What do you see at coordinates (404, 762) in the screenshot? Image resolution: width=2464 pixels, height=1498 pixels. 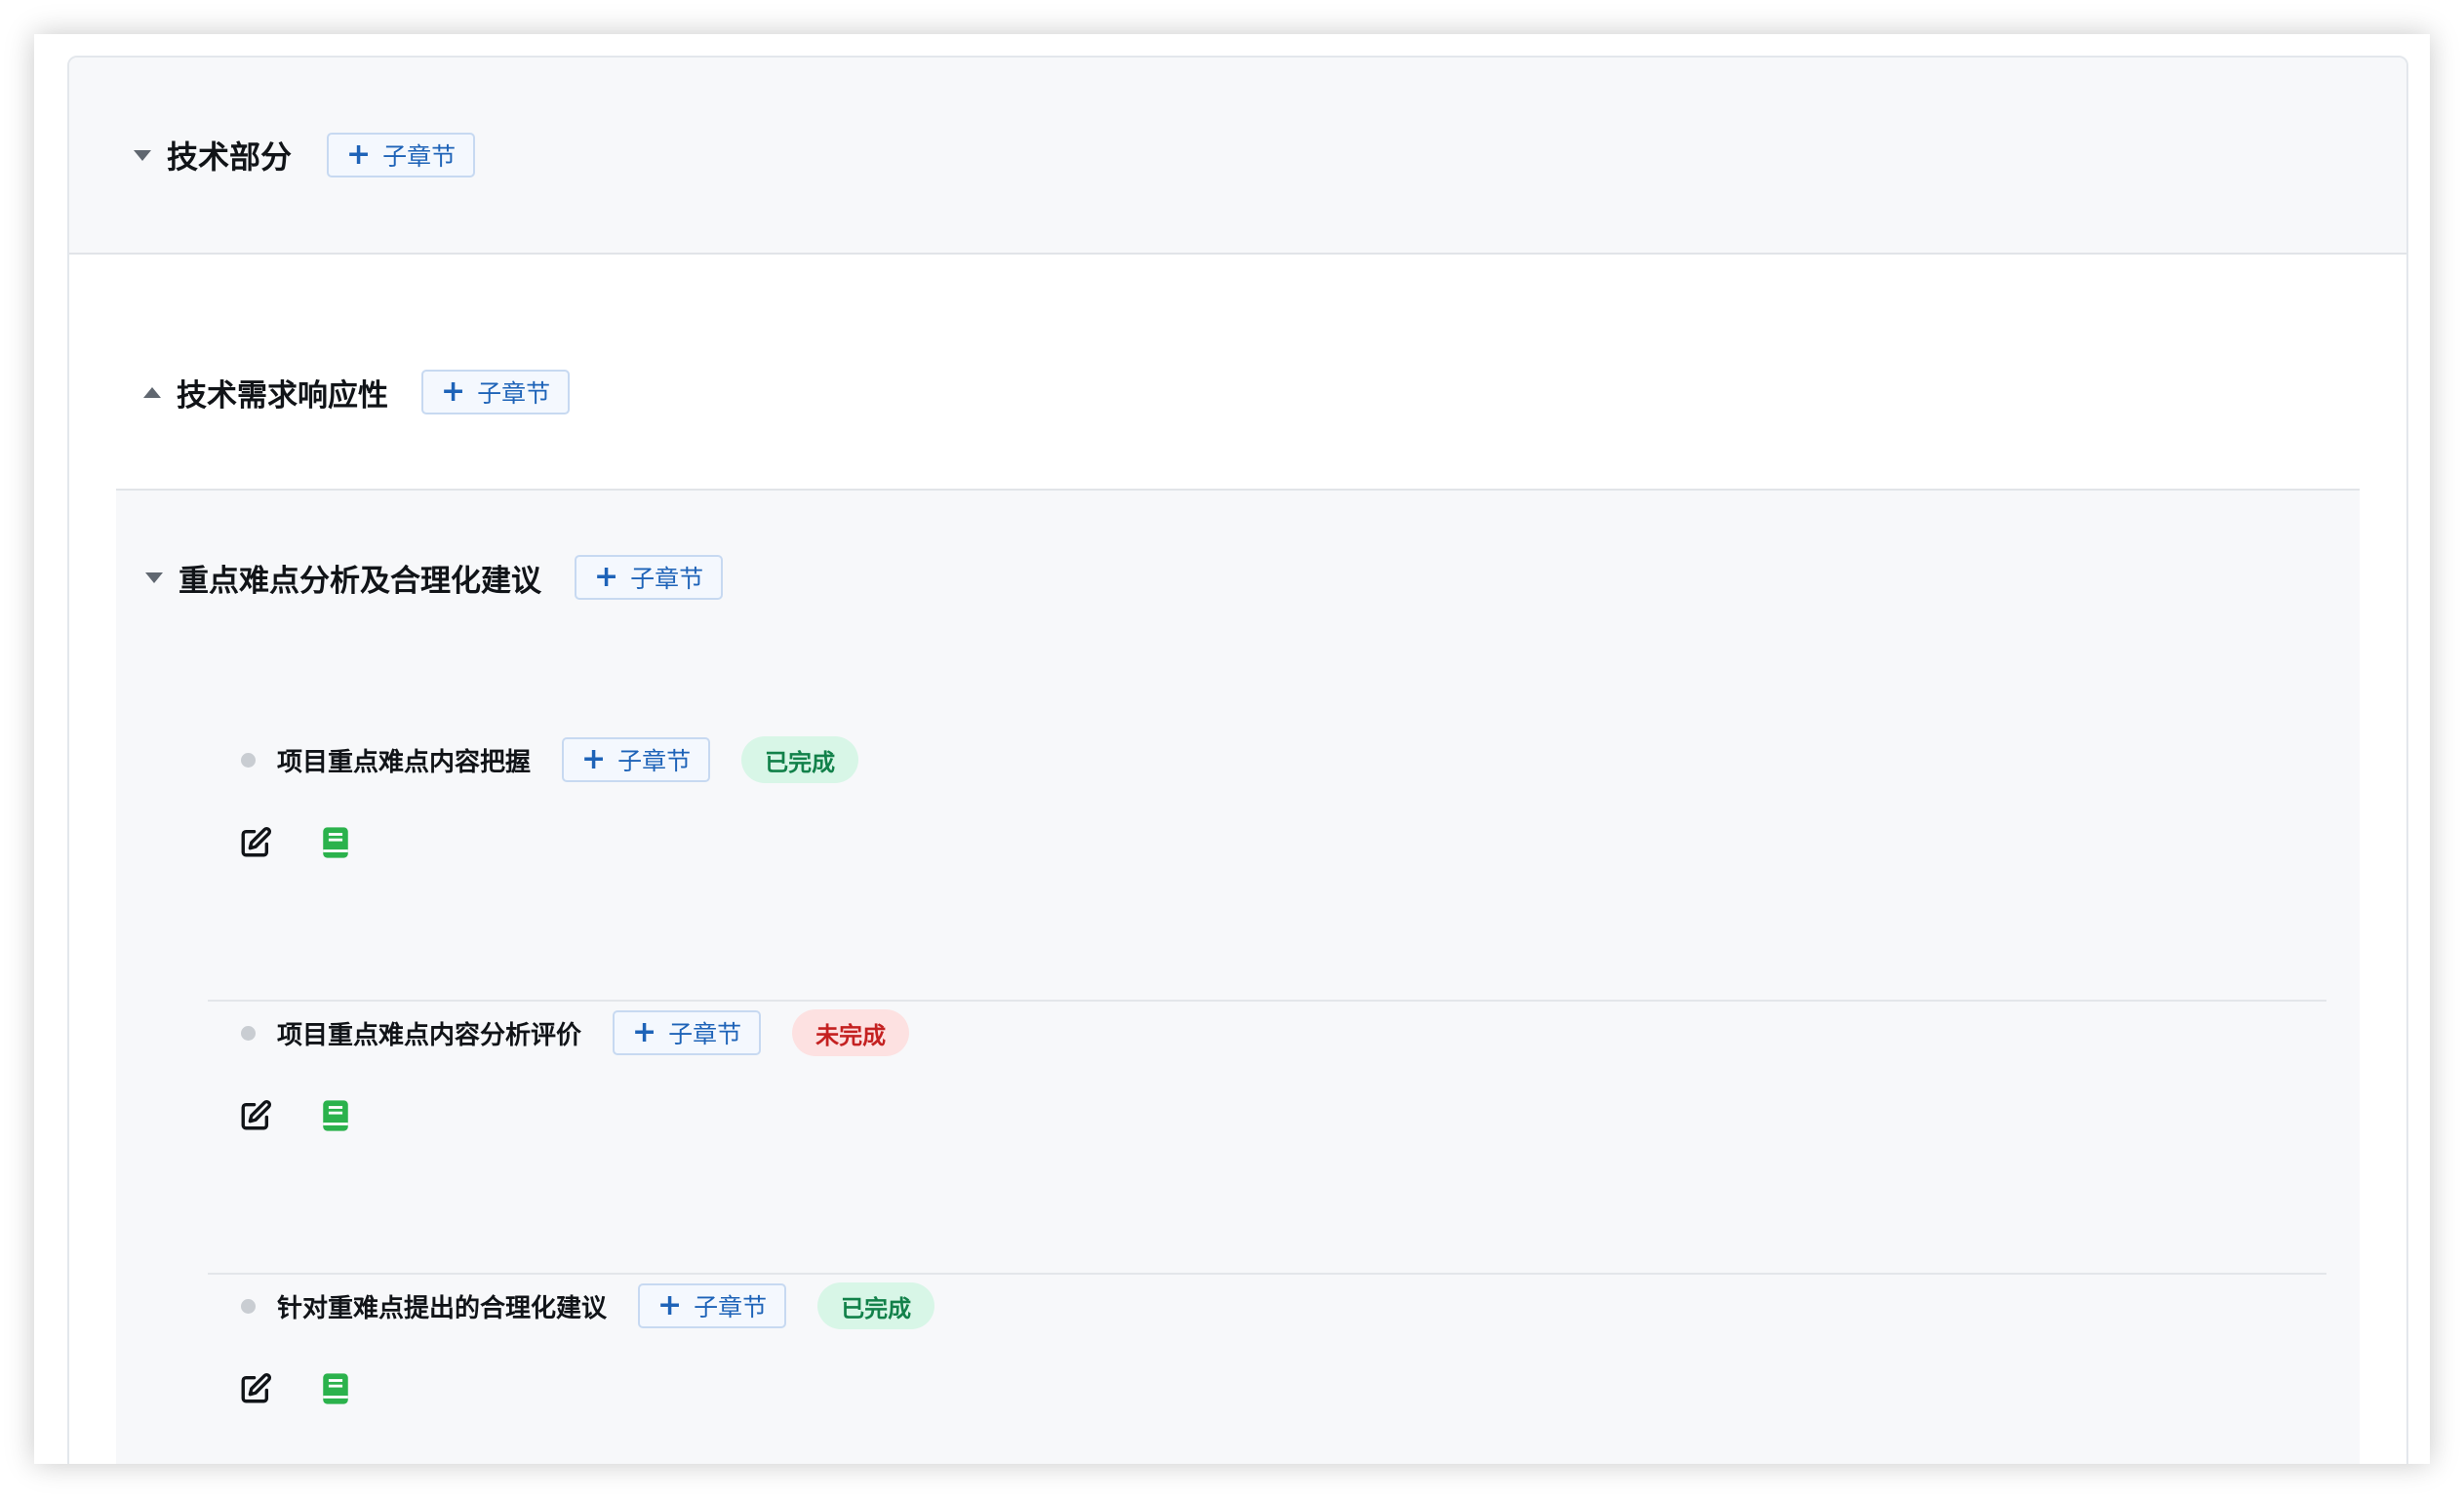 I see `item-title: 项目重点难点内容把握` at bounding box center [404, 762].